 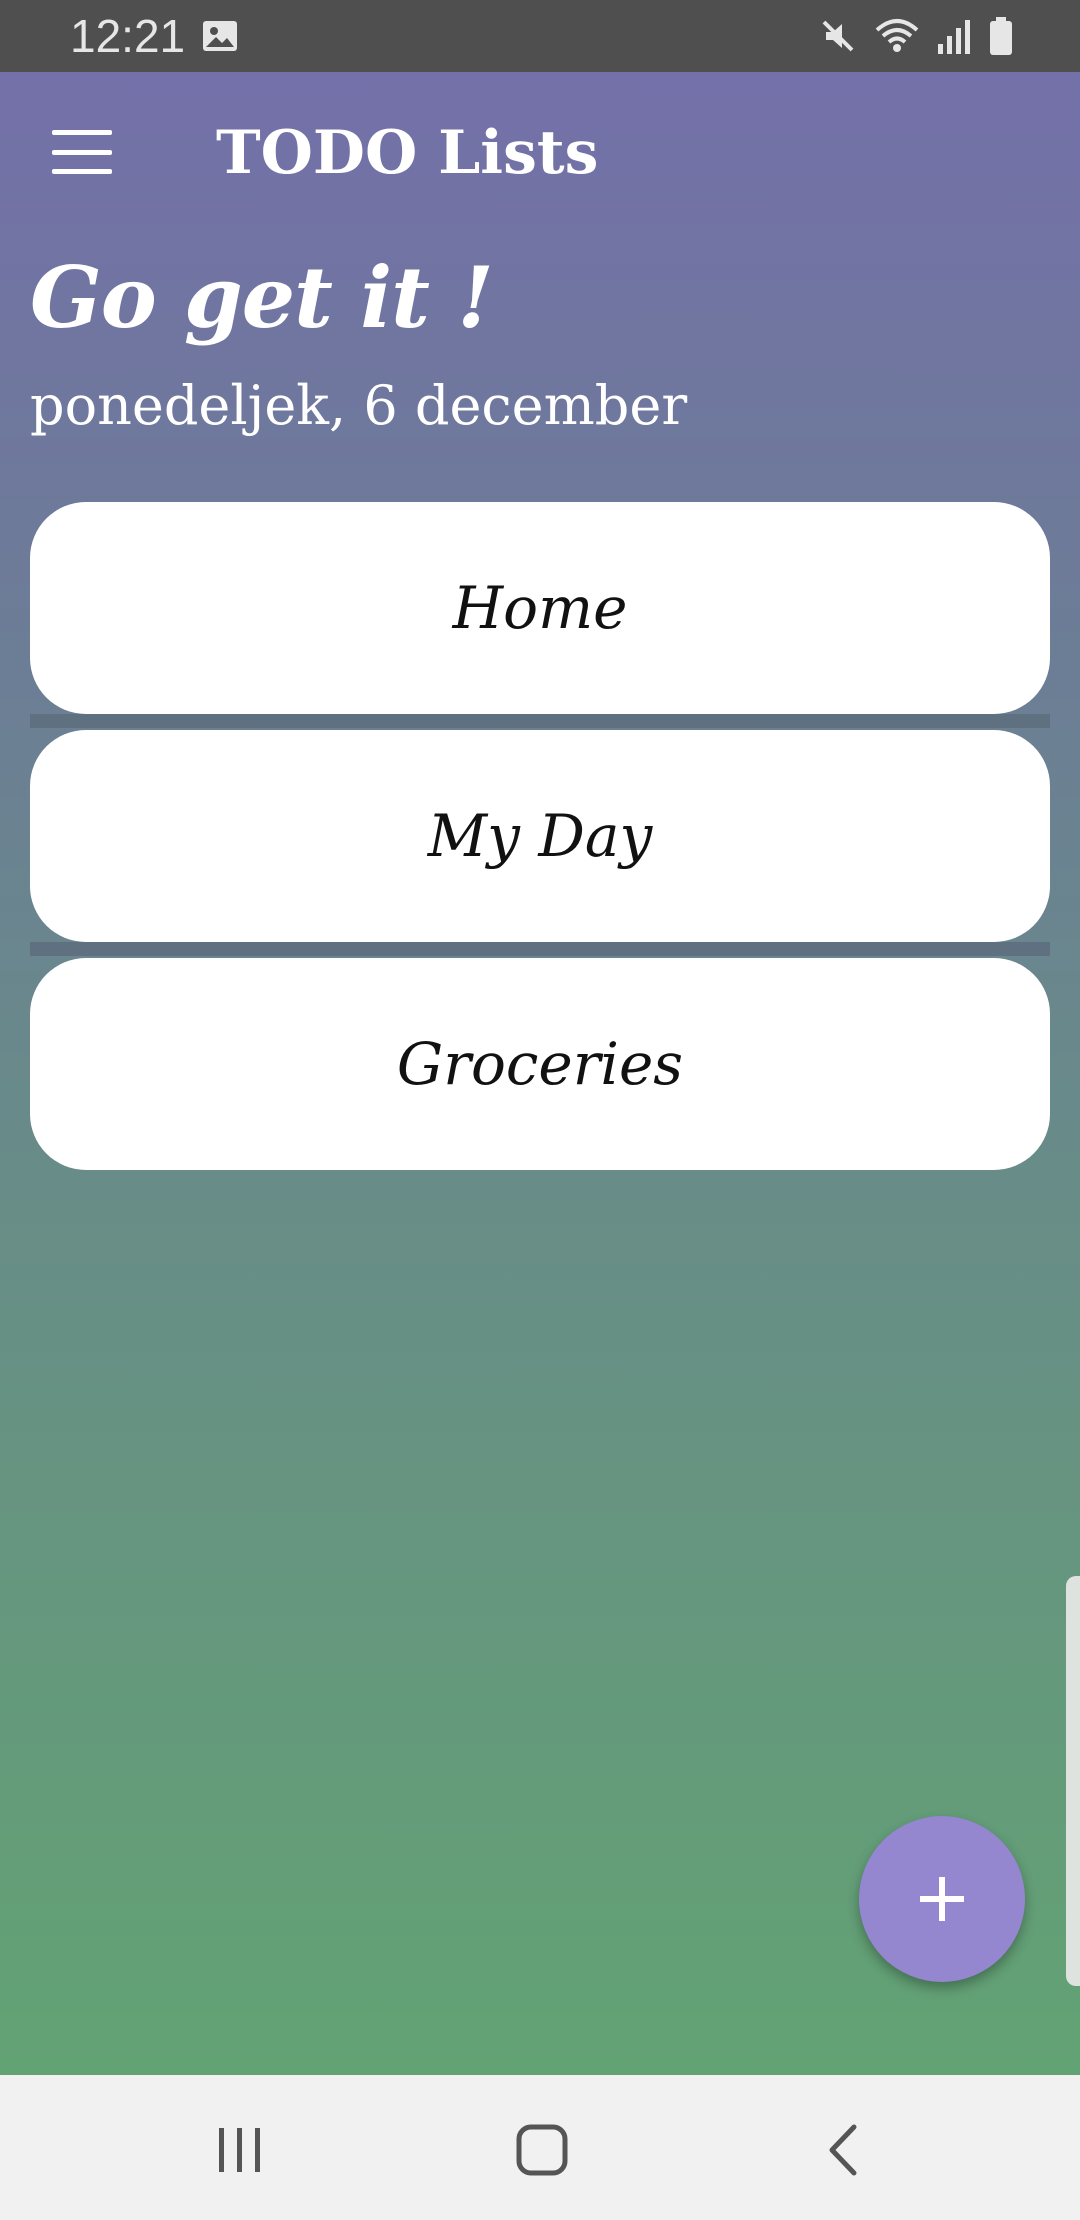 I want to click on signal-icon, so click(x=954, y=37).